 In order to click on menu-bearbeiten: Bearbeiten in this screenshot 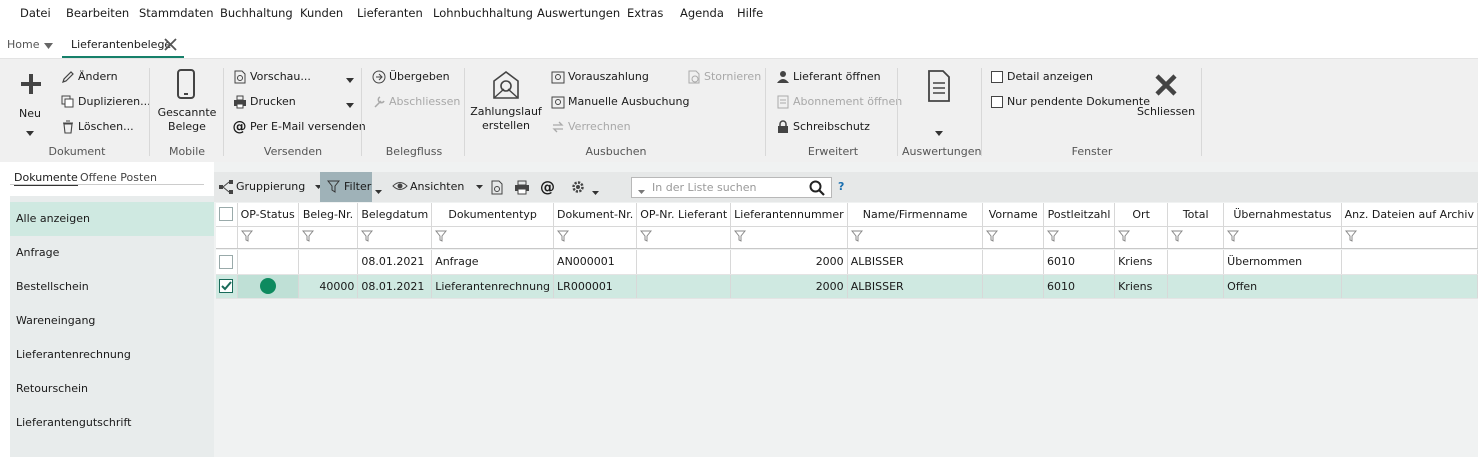, I will do `click(97, 13)`.